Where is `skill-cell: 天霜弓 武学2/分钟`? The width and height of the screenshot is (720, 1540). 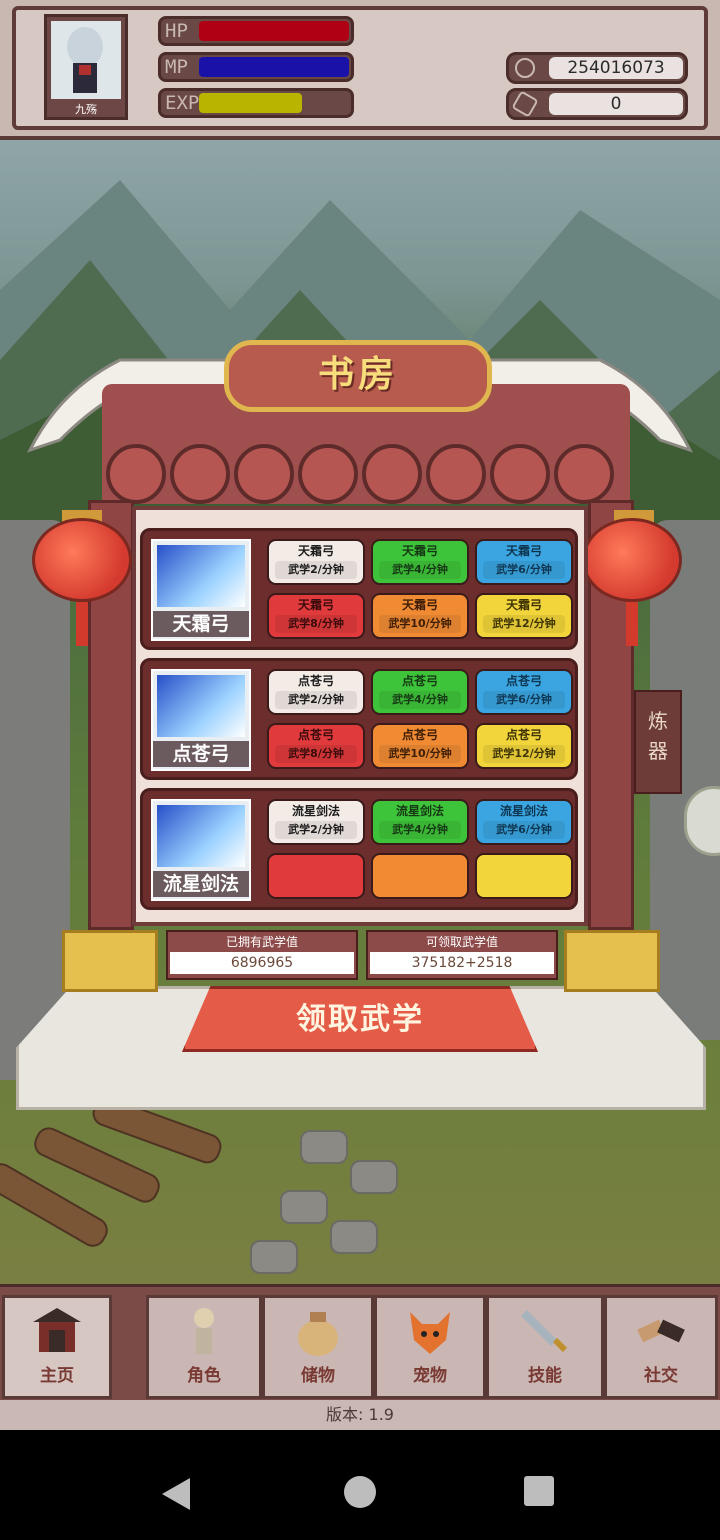
skill-cell: 天霜弓 武学2/分钟 is located at coordinates (316, 562).